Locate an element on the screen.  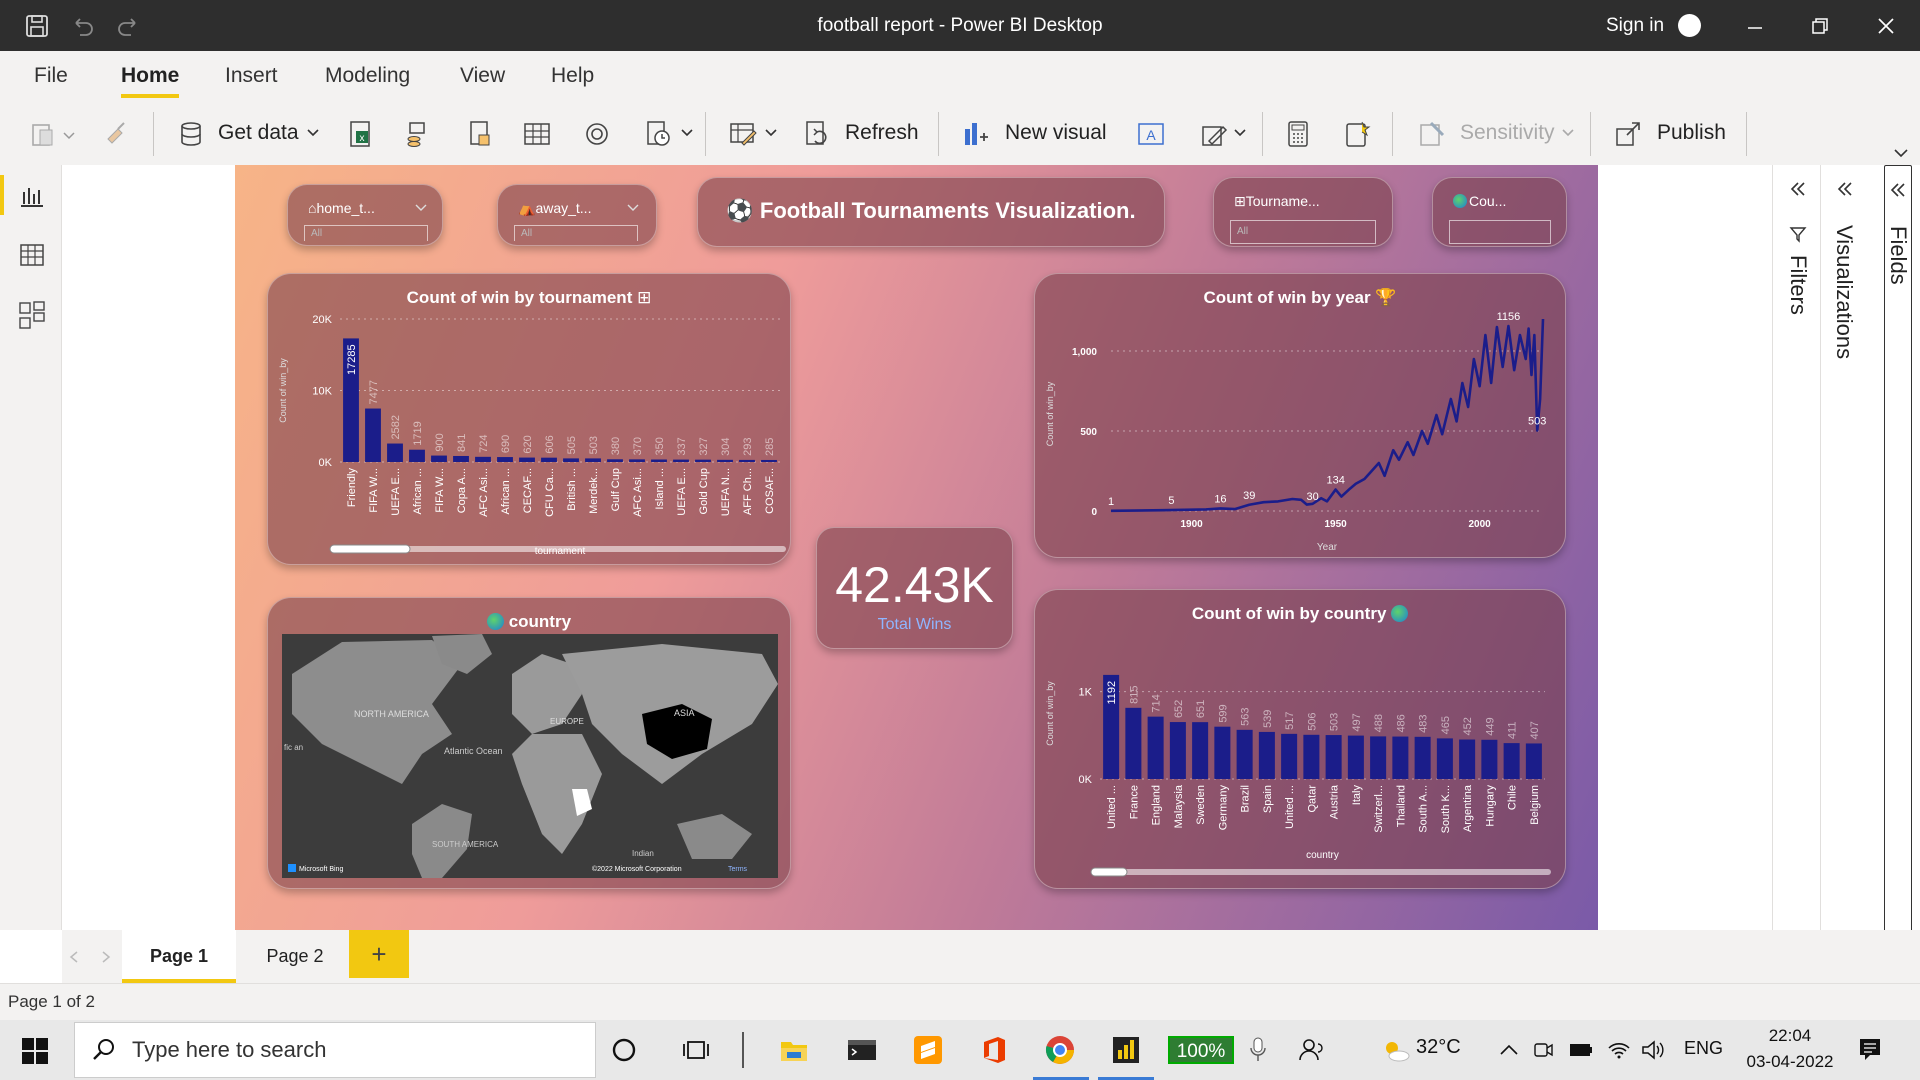
tournament-slicer: ⊞Tourname... All is located at coordinates (1303, 212).